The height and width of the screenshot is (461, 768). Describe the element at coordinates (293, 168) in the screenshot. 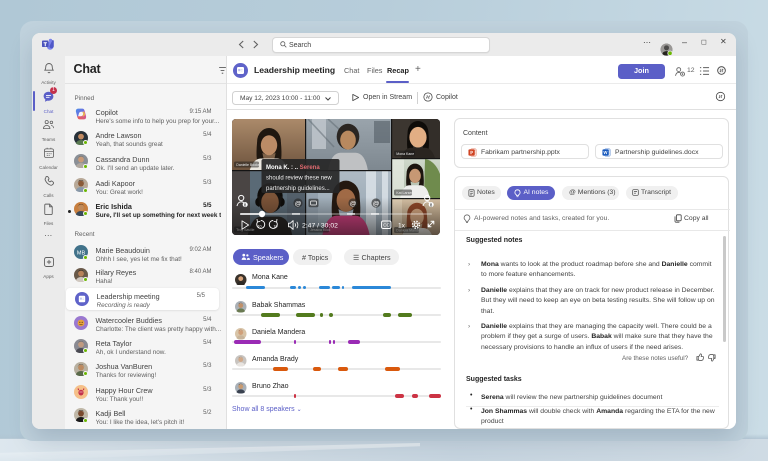

I see `svg-text: Mona K. : .. Serena` at that location.